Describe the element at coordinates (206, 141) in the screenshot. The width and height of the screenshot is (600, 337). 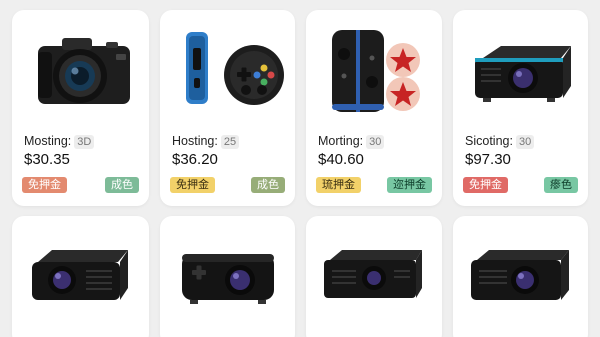
I see `product-title: Hosting: 25` at that location.